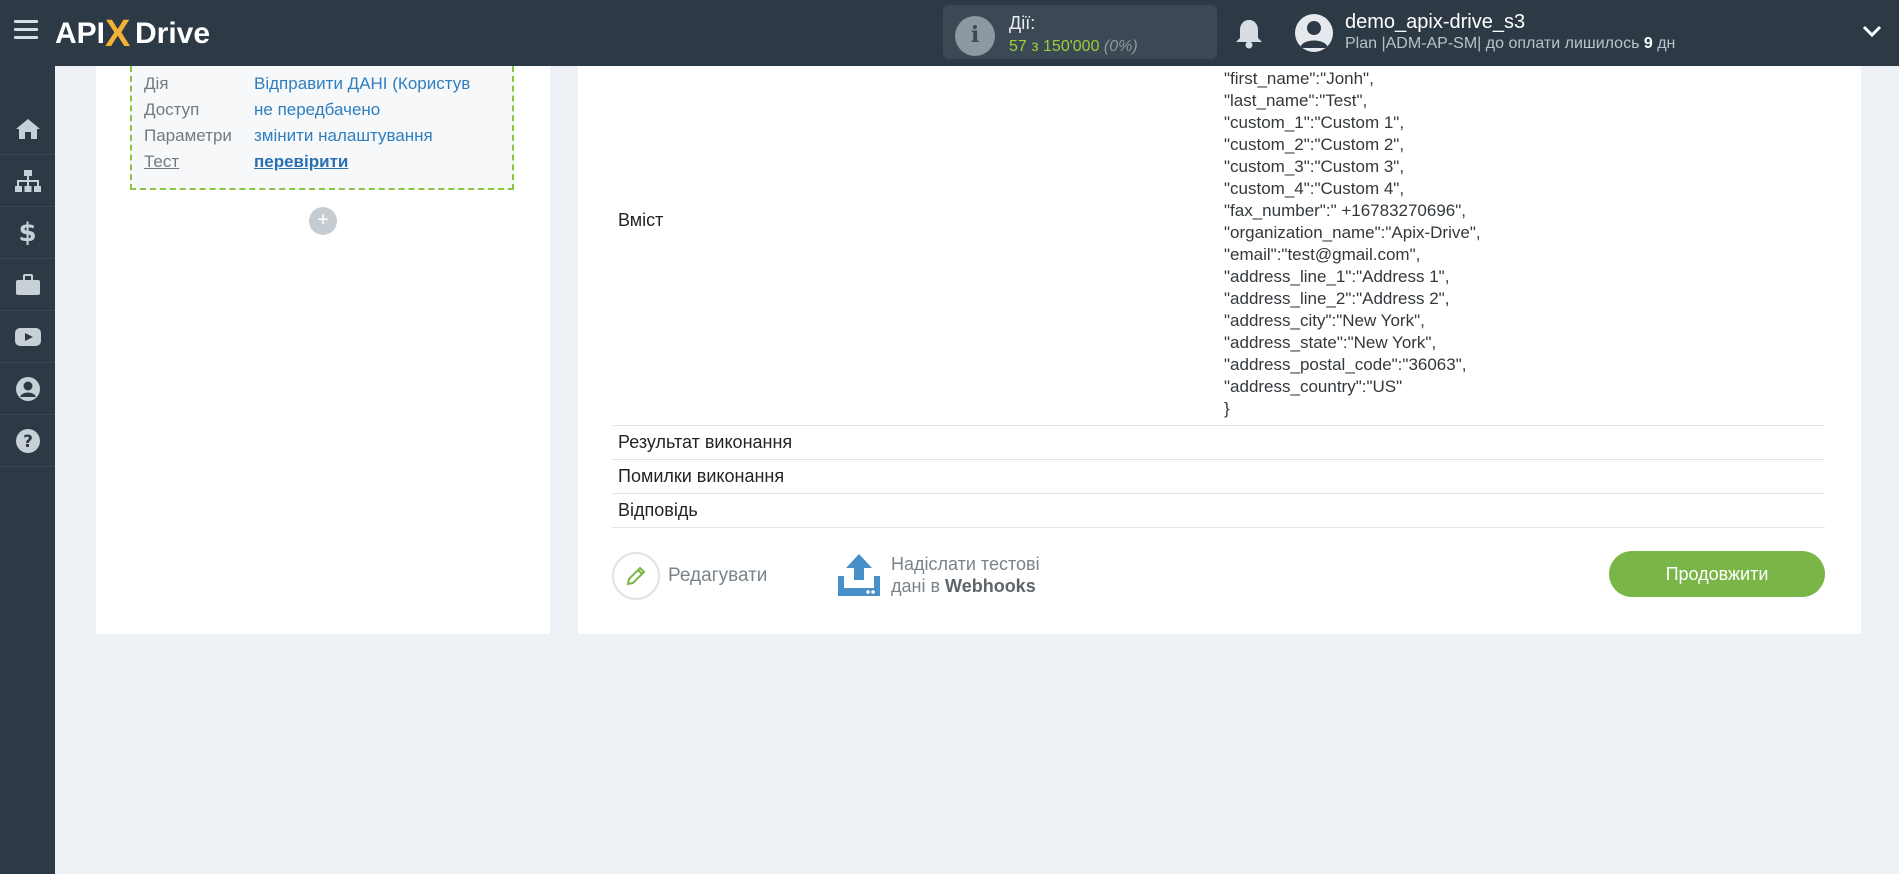 This screenshot has width=1899, height=874. I want to click on actions-count: 57 з 150'000, so click(1054, 46).